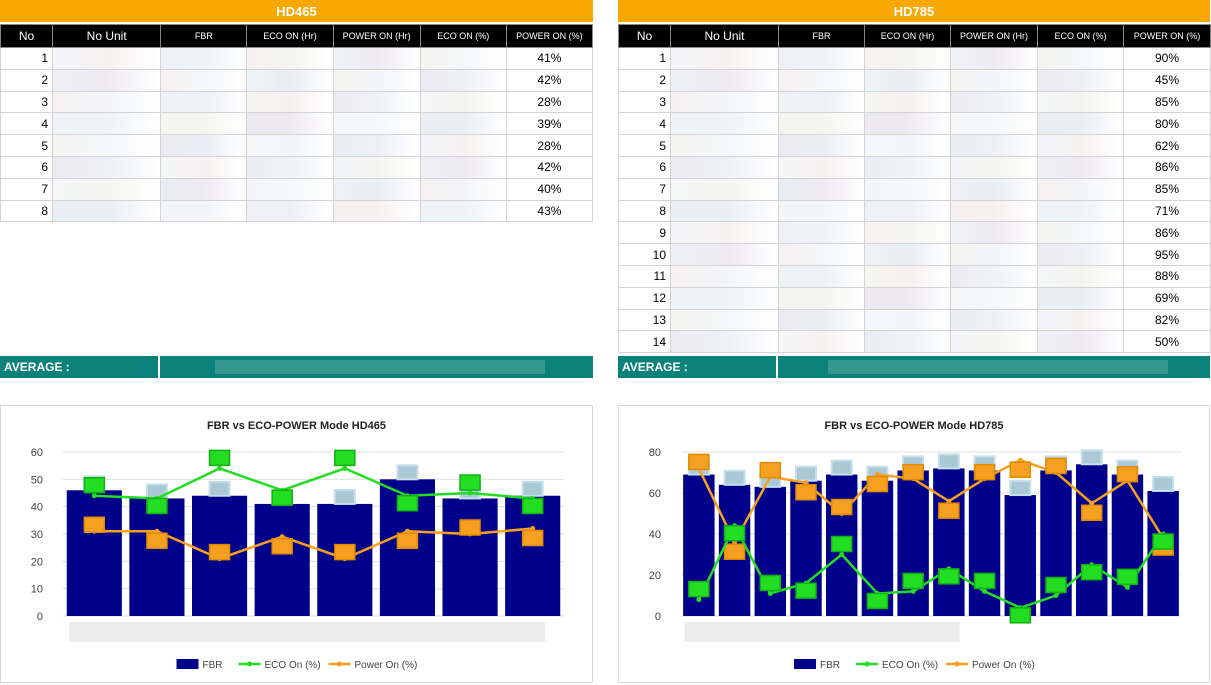 This screenshot has width=1211, height=685. Describe the element at coordinates (1167, 102) in the screenshot. I see `power-on-pct-cell: 85%` at that location.